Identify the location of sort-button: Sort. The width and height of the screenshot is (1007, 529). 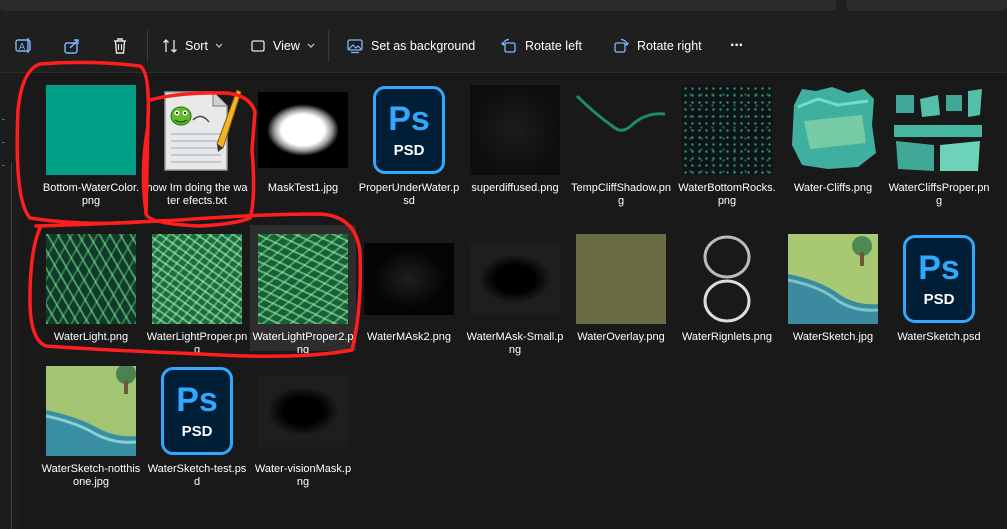
(192, 46).